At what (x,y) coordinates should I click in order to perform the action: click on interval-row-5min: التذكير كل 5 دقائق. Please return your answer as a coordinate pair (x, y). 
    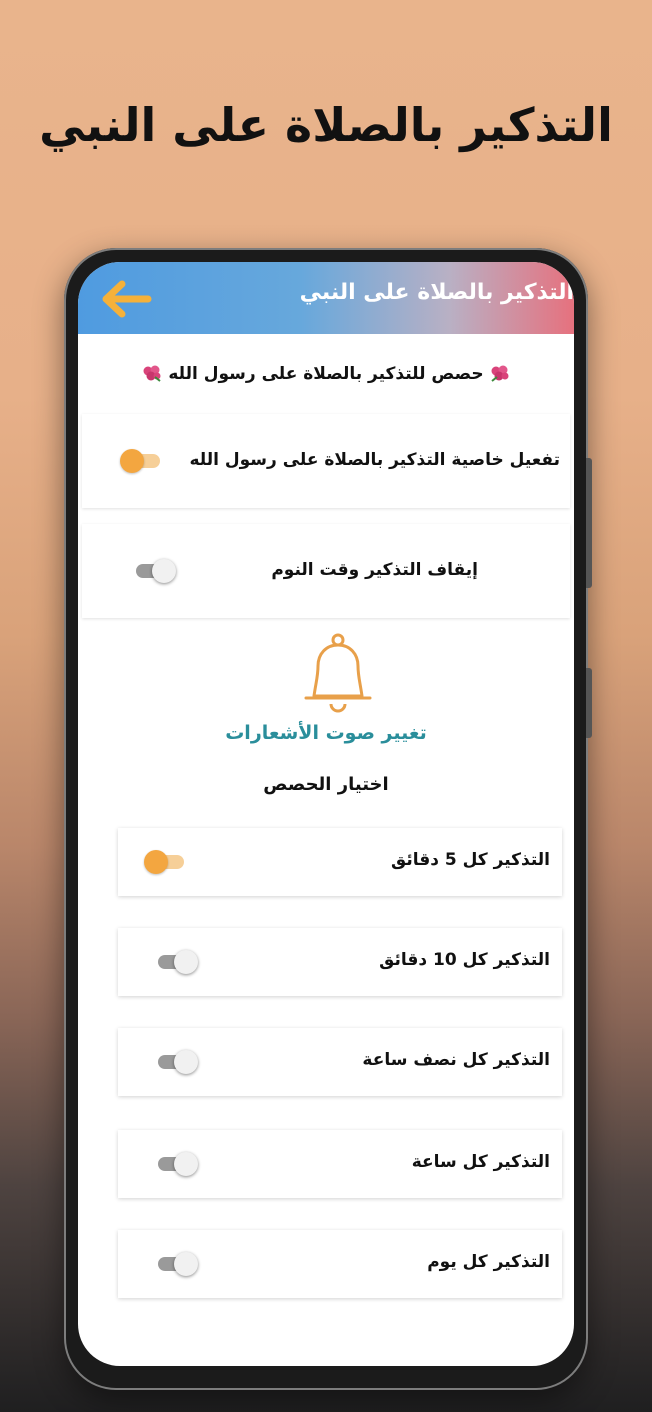
    Looking at the image, I should click on (340, 862).